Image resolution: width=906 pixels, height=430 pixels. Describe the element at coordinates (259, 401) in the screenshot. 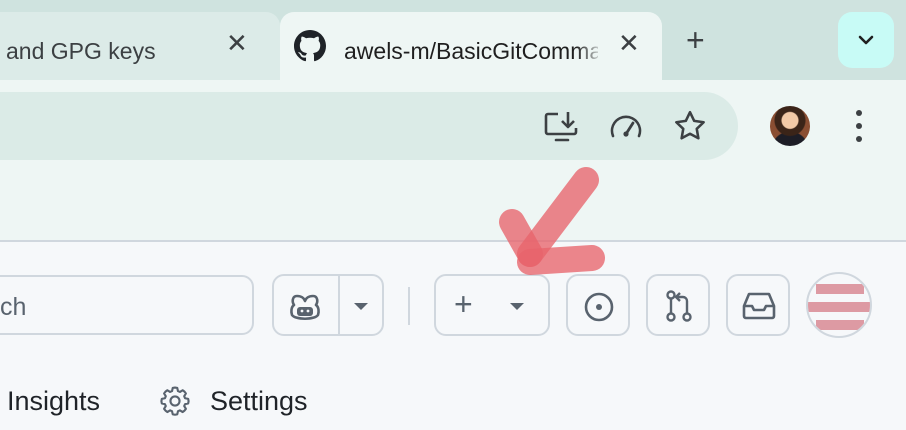

I see `tab-settings: Settings` at that location.